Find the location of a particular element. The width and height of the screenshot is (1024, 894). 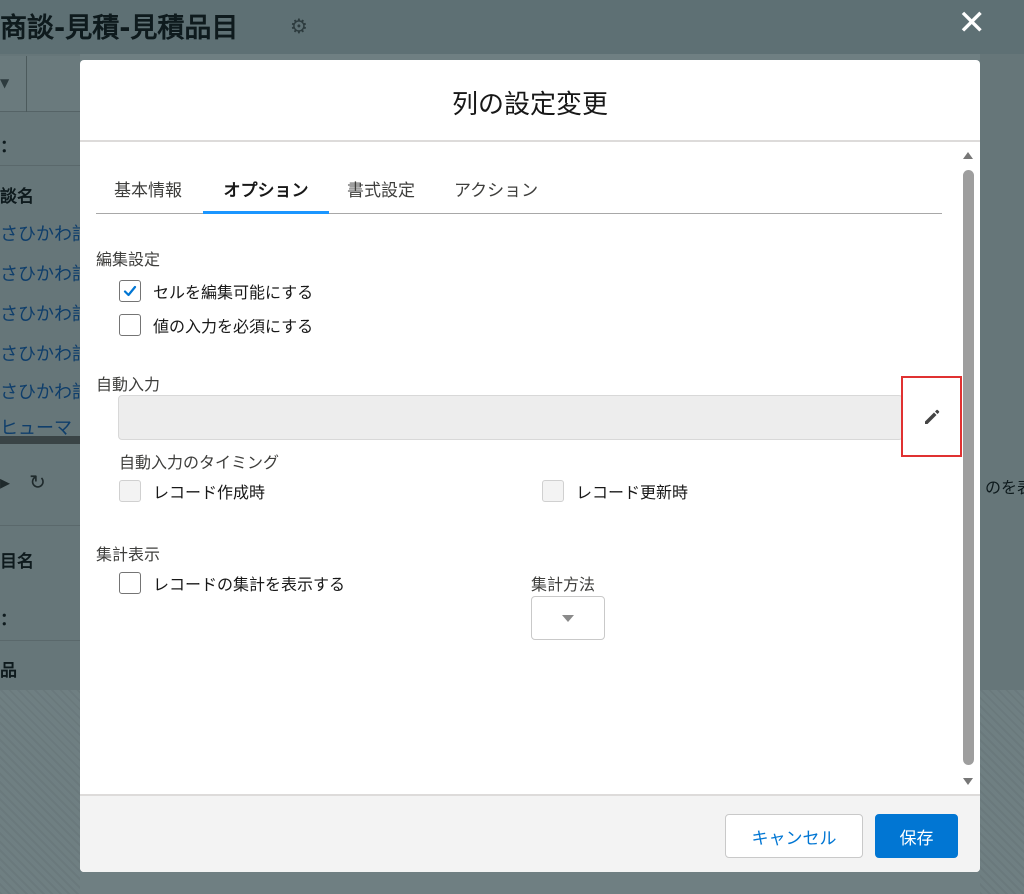

required-value-option: 値の入力を必須にする is located at coordinates (216, 325).